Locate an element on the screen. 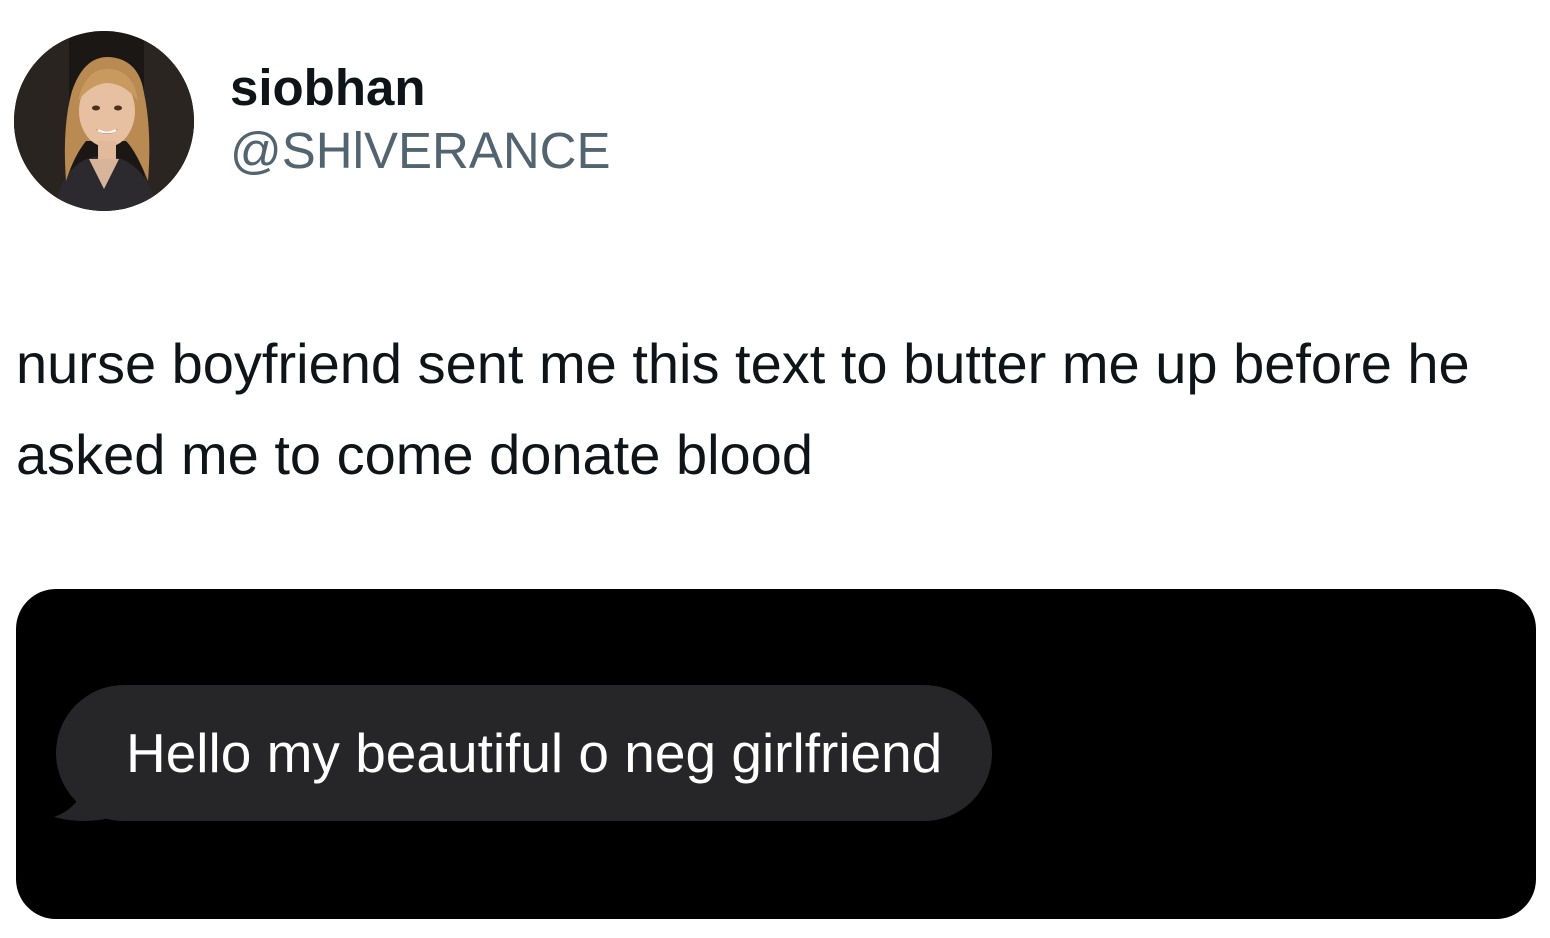  message-bubble-wrapper: Hello my beautiful o neg girlfriend is located at coordinates (523, 753).